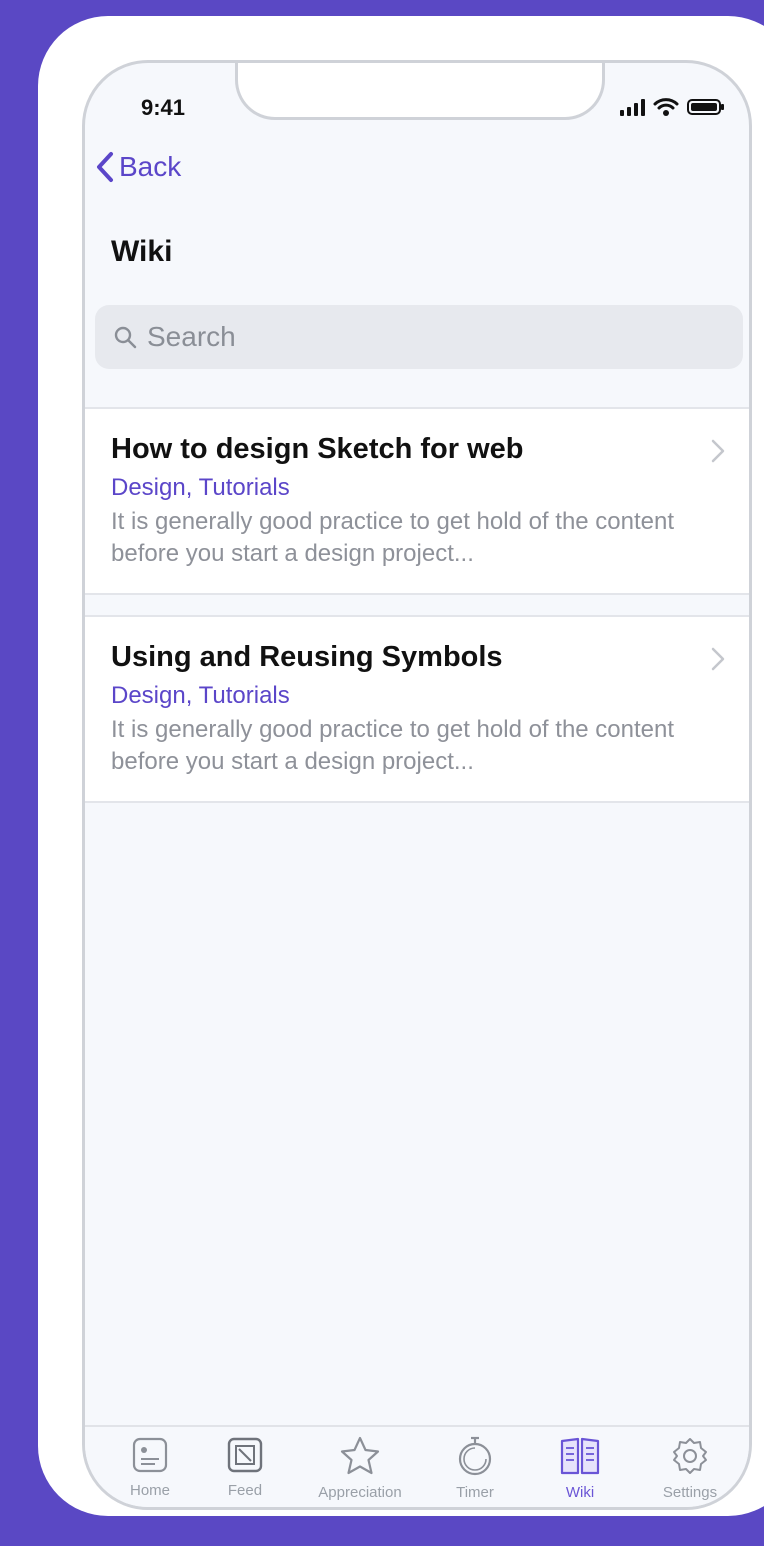  I want to click on tab-label: Feed, so click(245, 1490).